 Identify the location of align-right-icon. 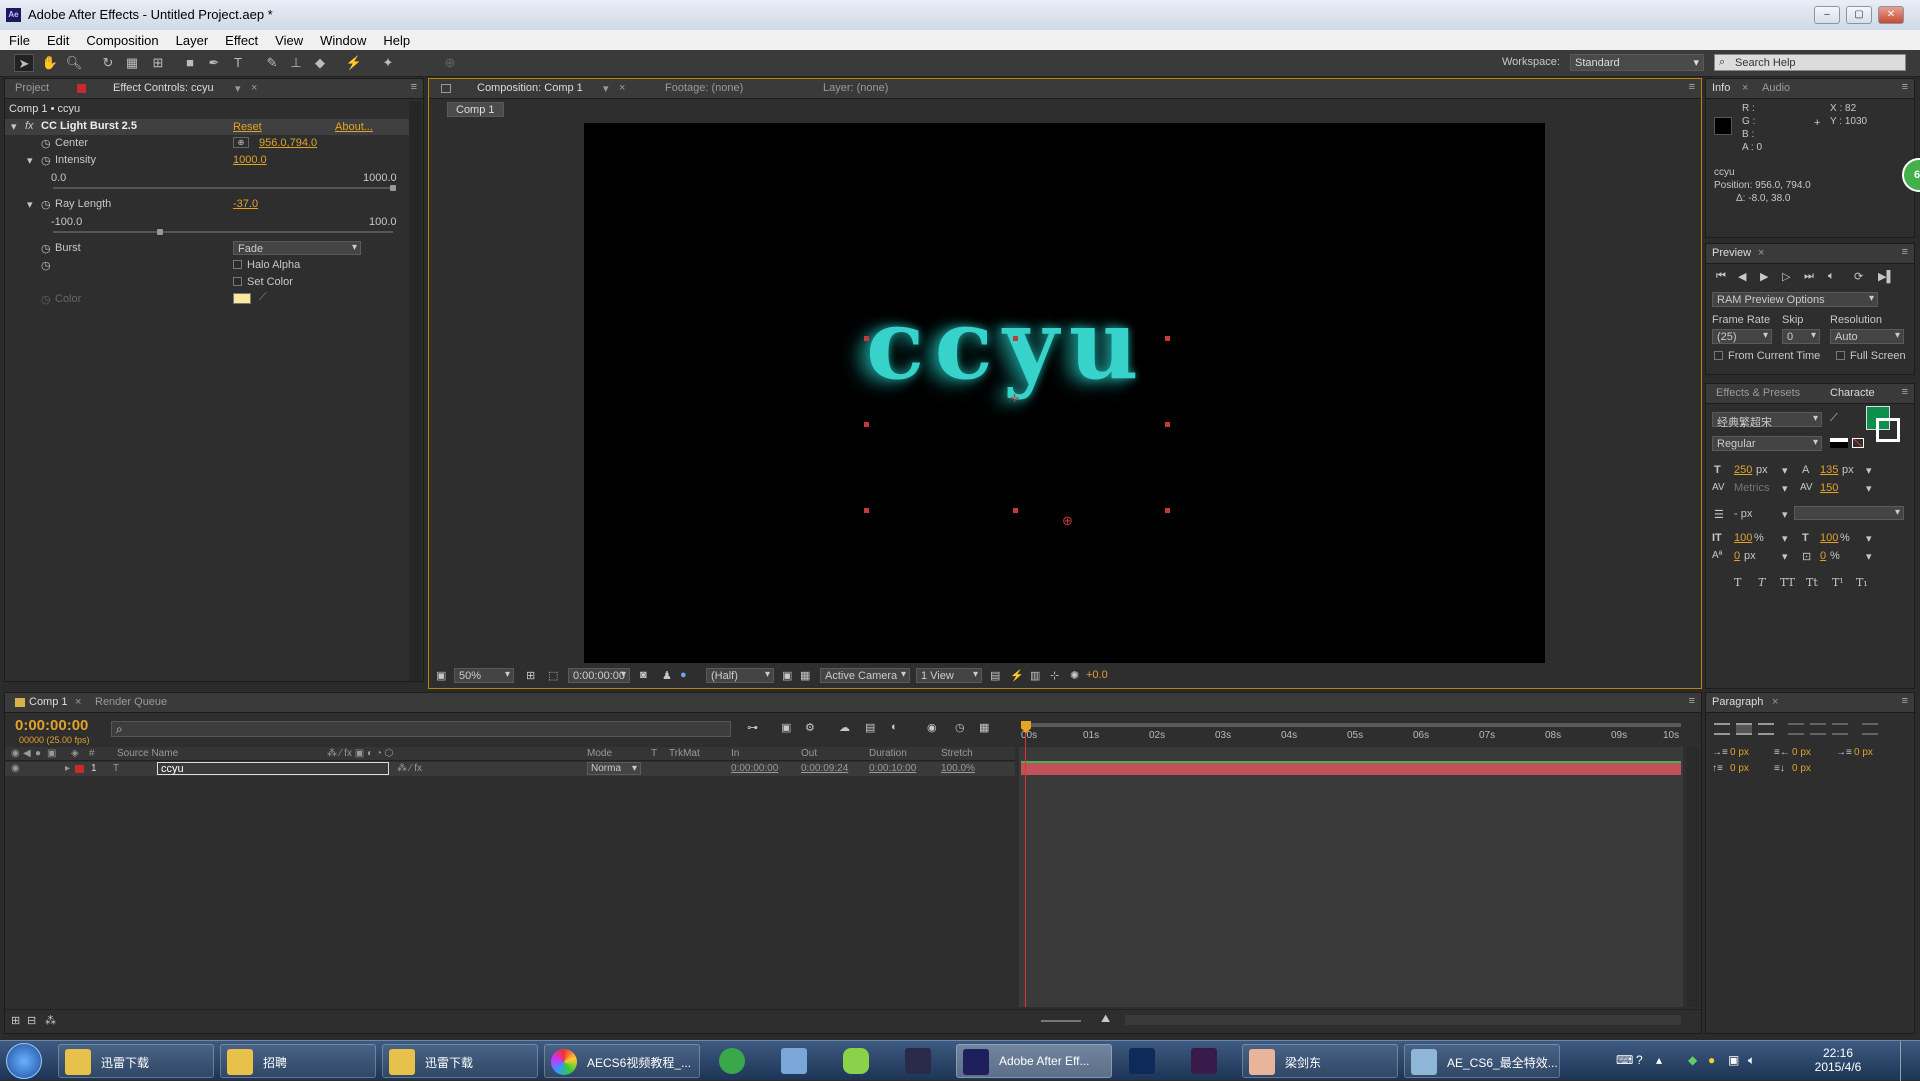
(1766, 729).